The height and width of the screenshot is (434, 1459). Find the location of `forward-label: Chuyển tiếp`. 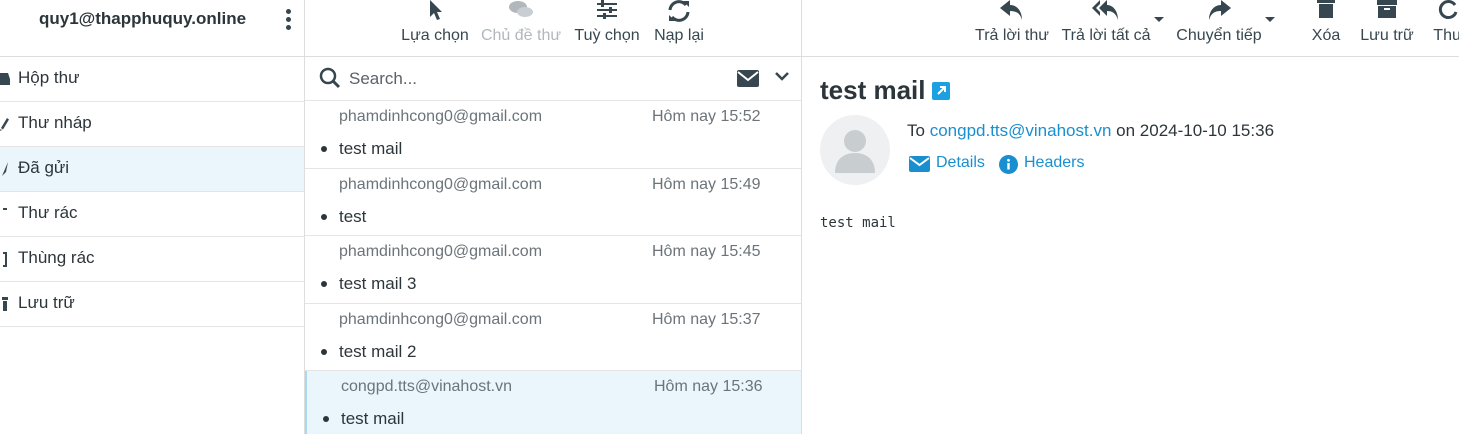

forward-label: Chuyển tiếp is located at coordinates (1219, 35).